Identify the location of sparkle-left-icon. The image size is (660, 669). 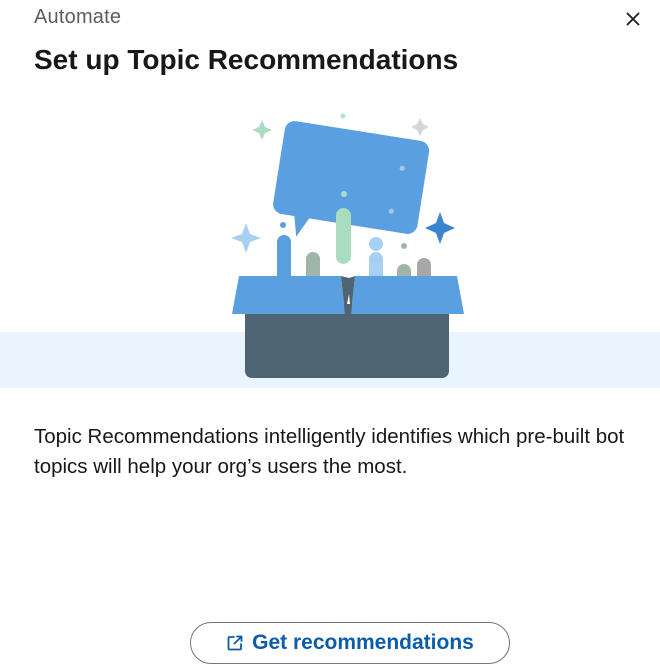
(246, 238).